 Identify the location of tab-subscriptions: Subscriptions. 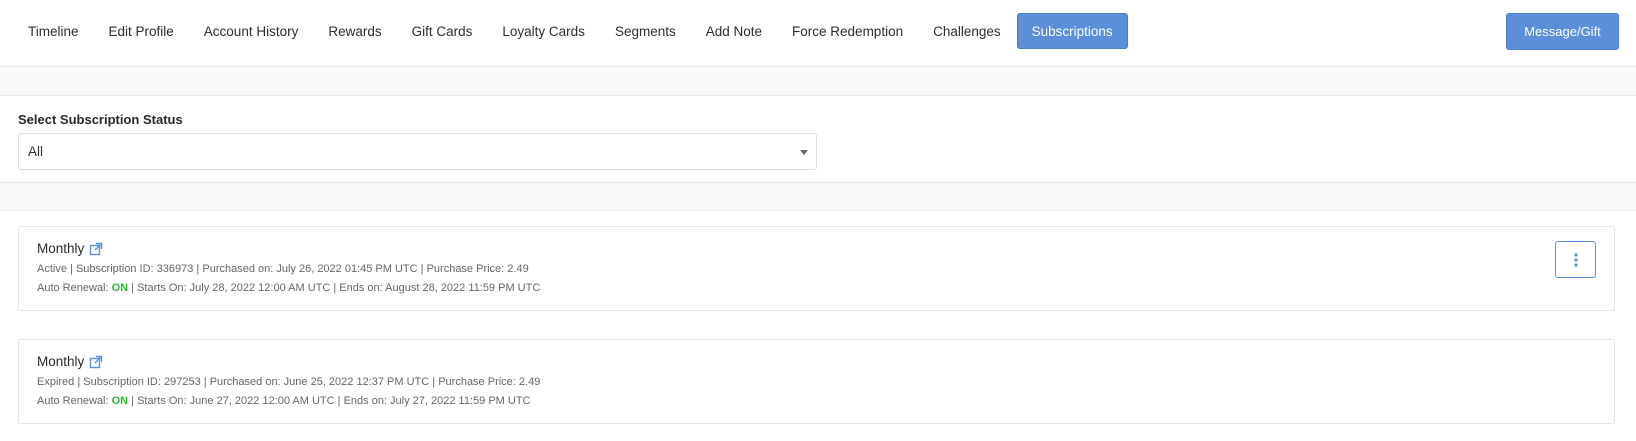
(1072, 31).